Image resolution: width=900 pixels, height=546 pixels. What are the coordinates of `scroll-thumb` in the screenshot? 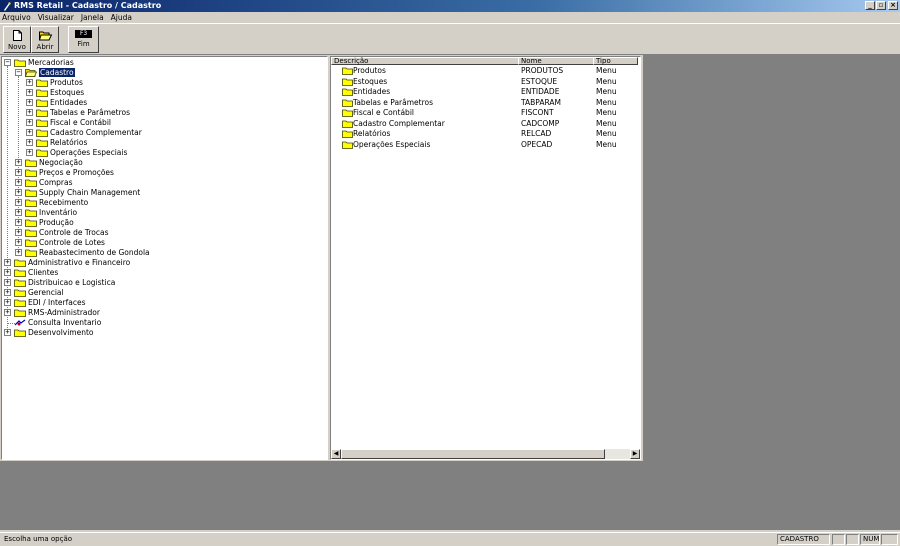 It's located at (473, 454).